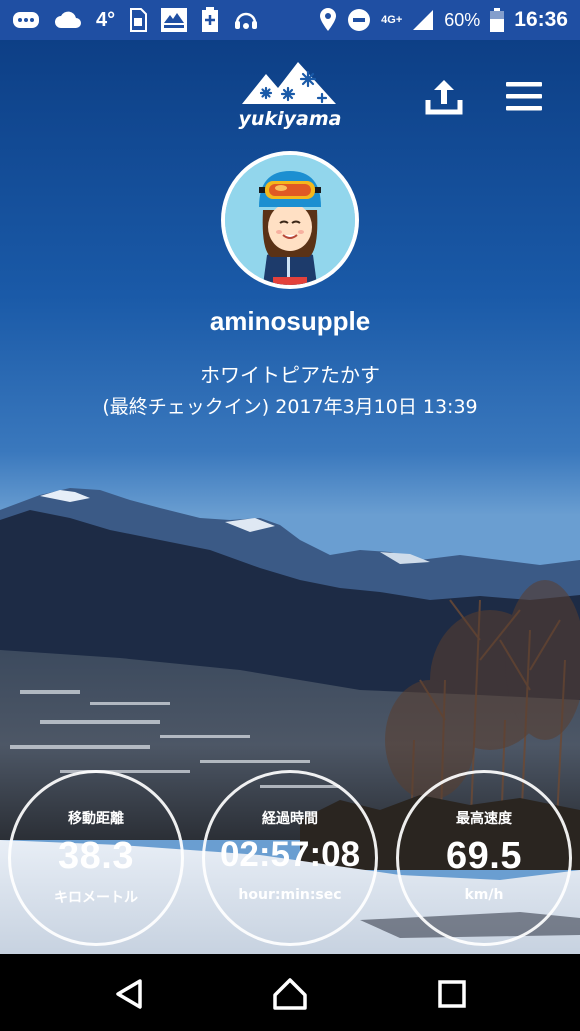 This screenshot has width=580, height=1031. Describe the element at coordinates (328, 20) in the screenshot. I see `location-icon` at that location.